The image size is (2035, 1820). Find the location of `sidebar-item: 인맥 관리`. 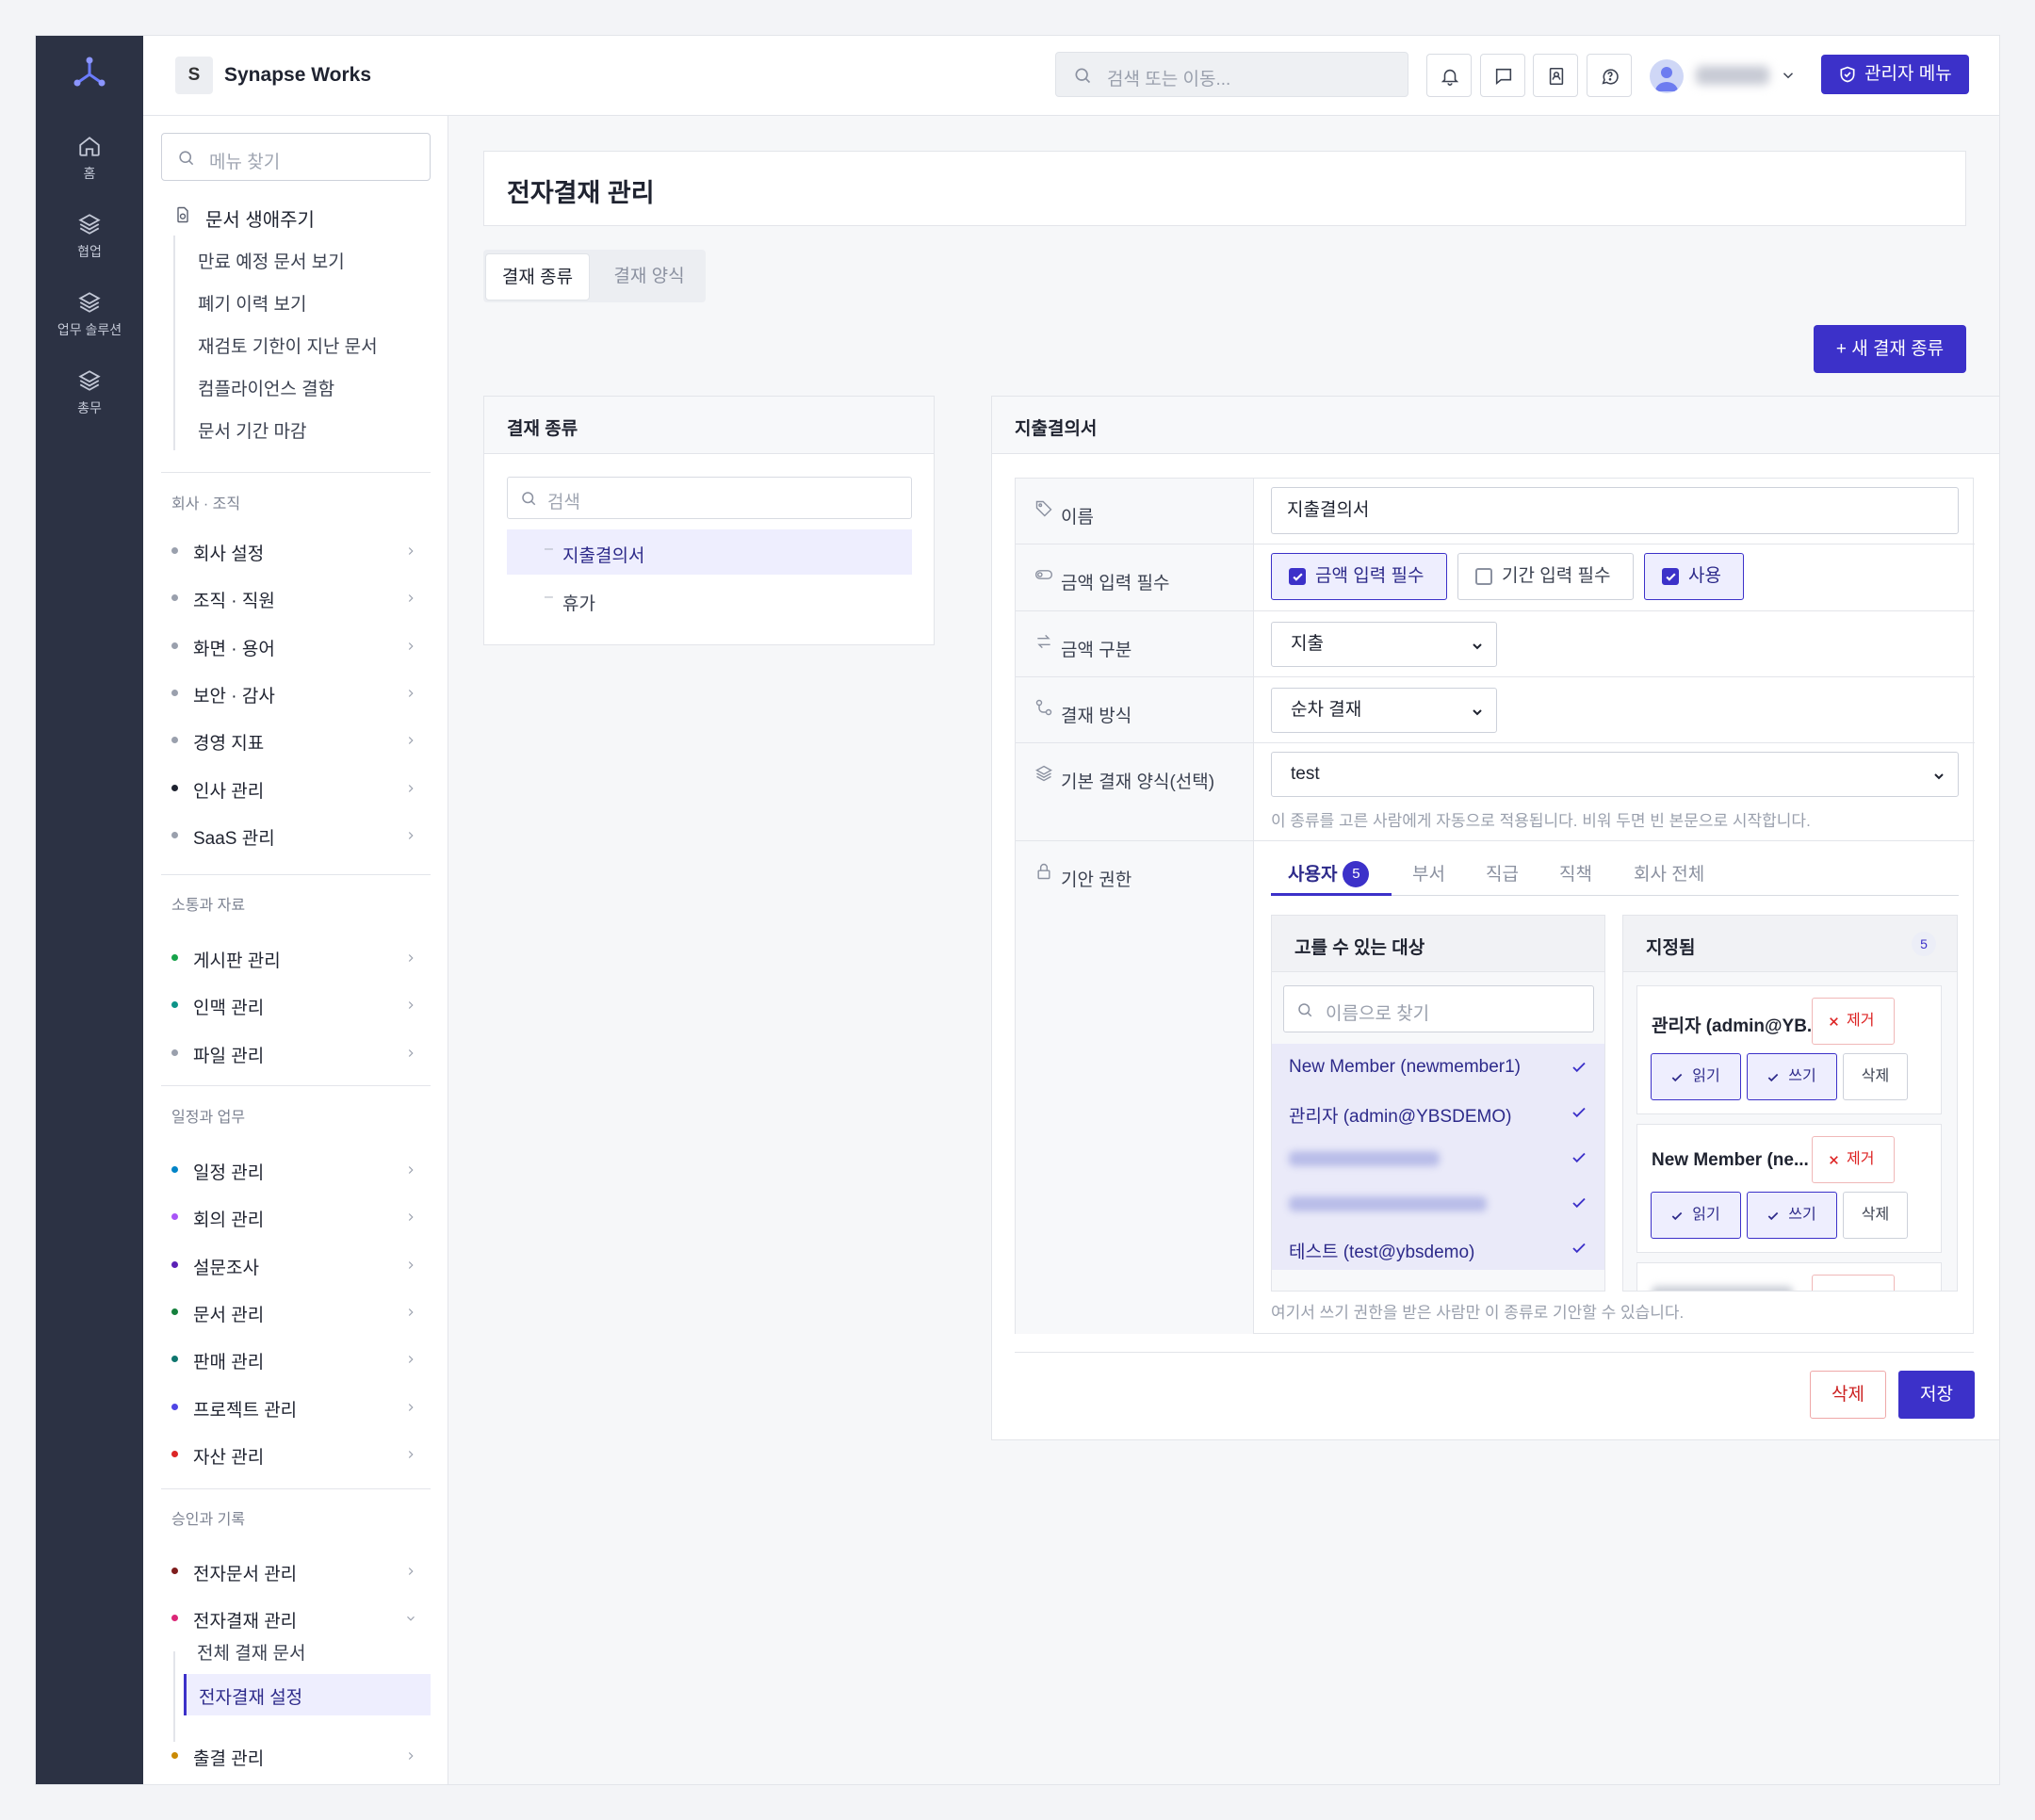

sidebar-item: 인맥 관리 is located at coordinates (296, 1005).